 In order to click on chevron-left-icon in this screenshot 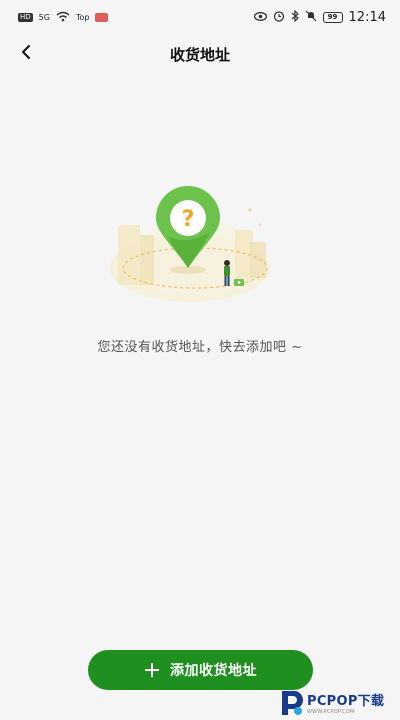, I will do `click(26, 54)`.